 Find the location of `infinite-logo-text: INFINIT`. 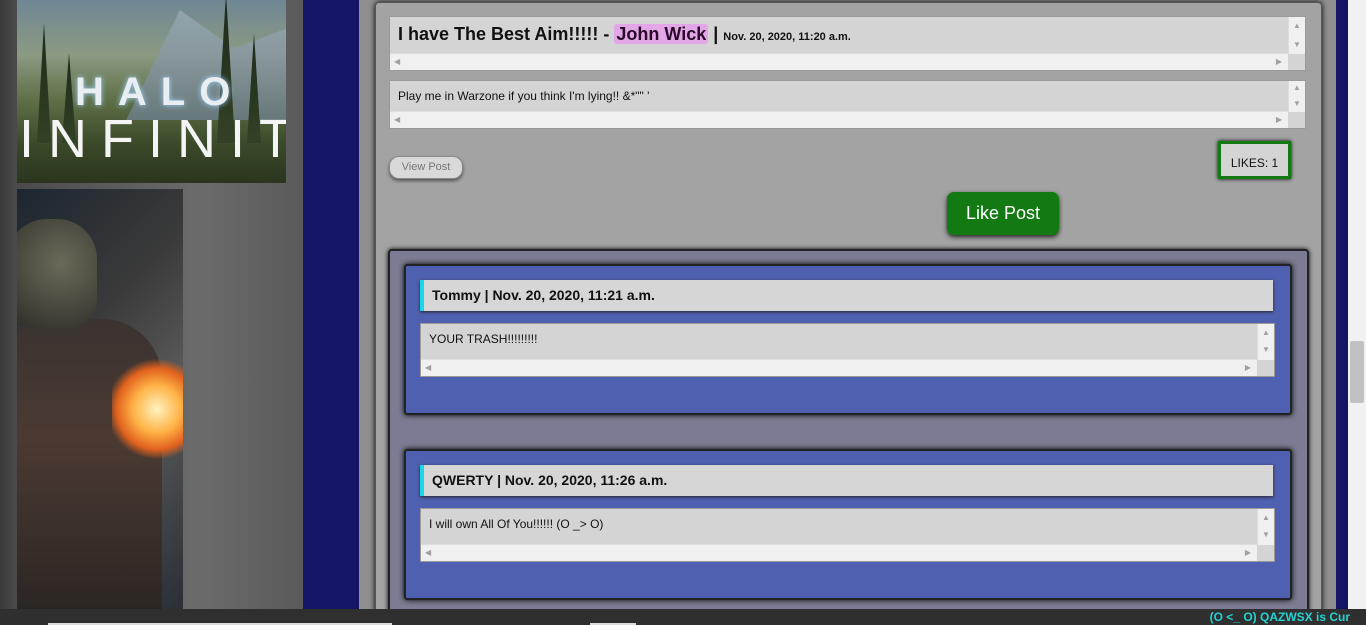

infinite-logo-text: INFINIT is located at coordinates (152, 139).